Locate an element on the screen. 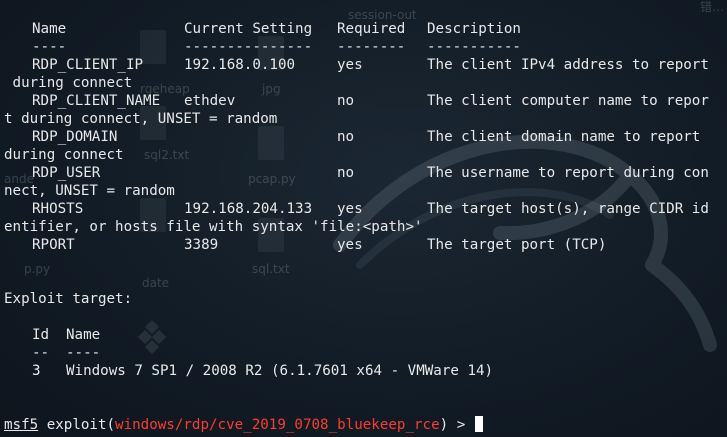 The height and width of the screenshot is (437, 727). column-header-description: Description is located at coordinates (474, 29).